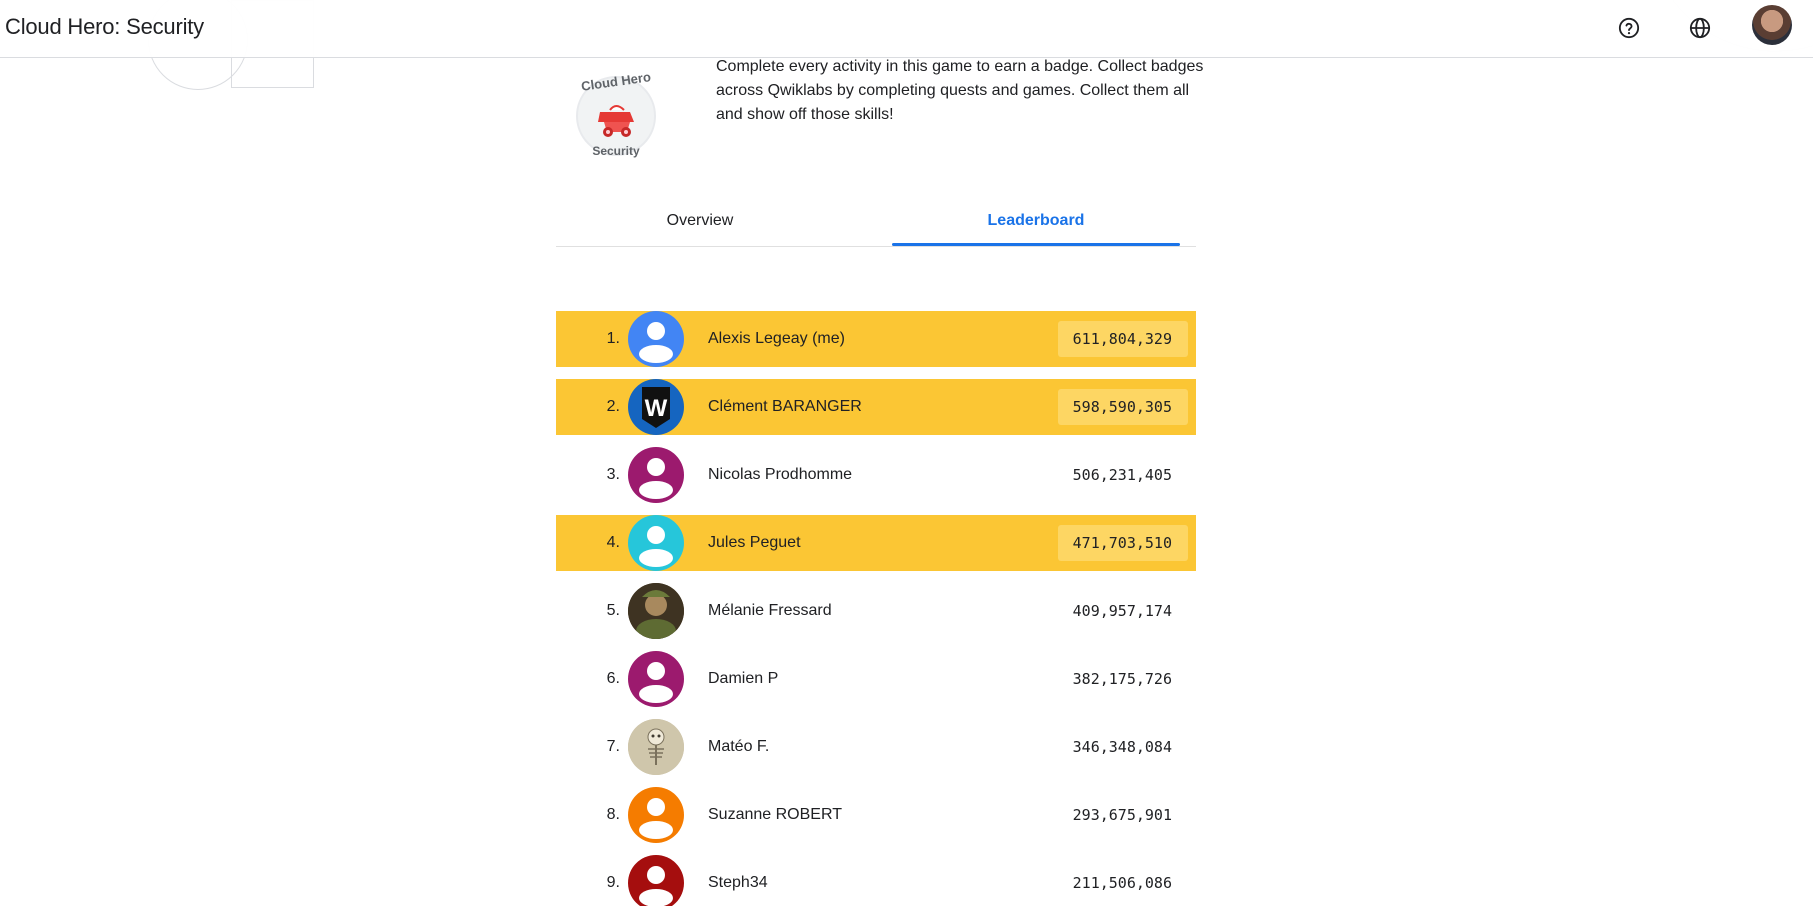  Describe the element at coordinates (738, 882) in the screenshot. I see `player-name: Steph34` at that location.